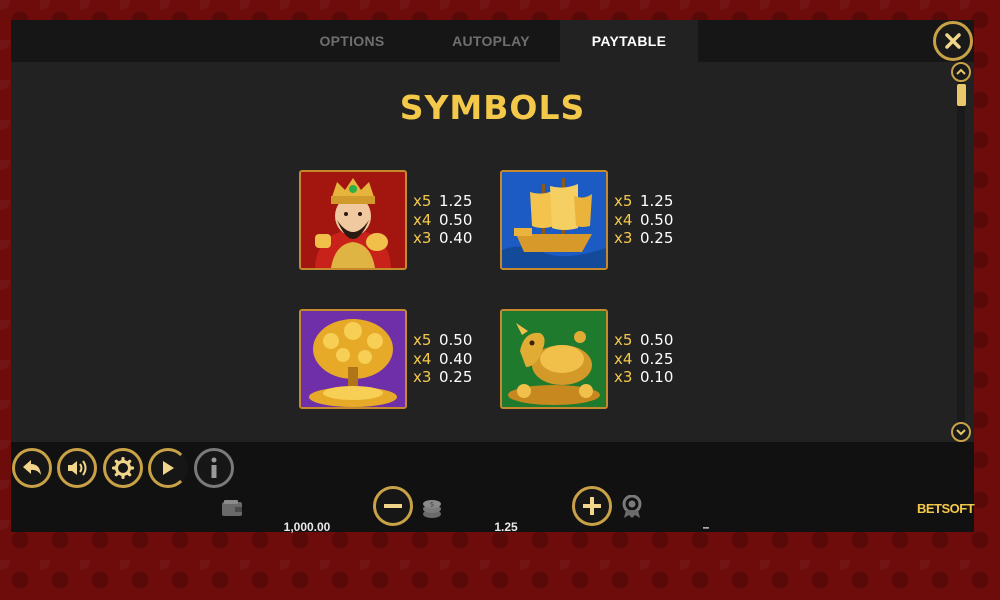 The height and width of the screenshot is (600, 1000). I want to click on scroll-down-button, so click(961, 432).